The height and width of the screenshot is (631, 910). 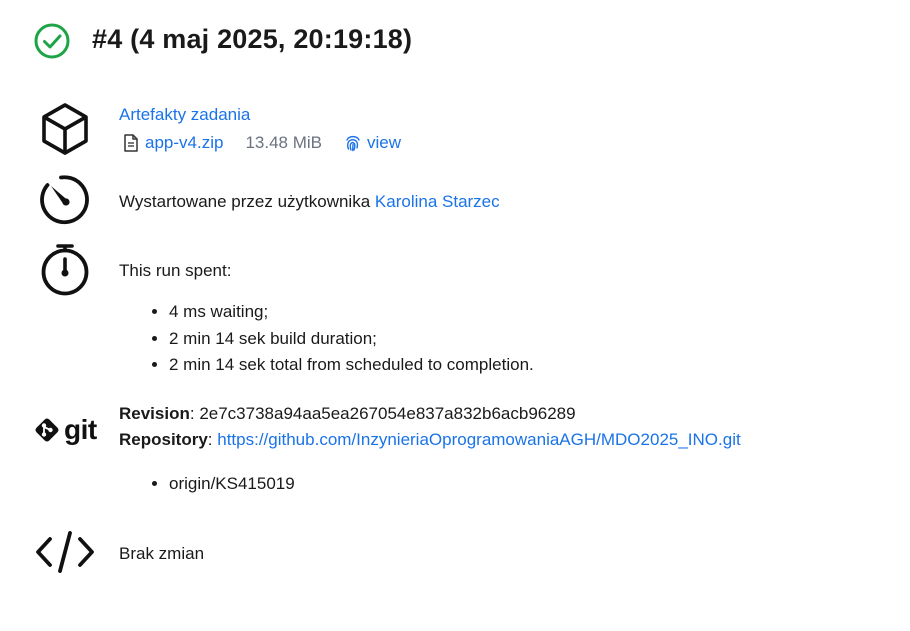 What do you see at coordinates (65, 272) in the screenshot?
I see `stopwatch-icon` at bounding box center [65, 272].